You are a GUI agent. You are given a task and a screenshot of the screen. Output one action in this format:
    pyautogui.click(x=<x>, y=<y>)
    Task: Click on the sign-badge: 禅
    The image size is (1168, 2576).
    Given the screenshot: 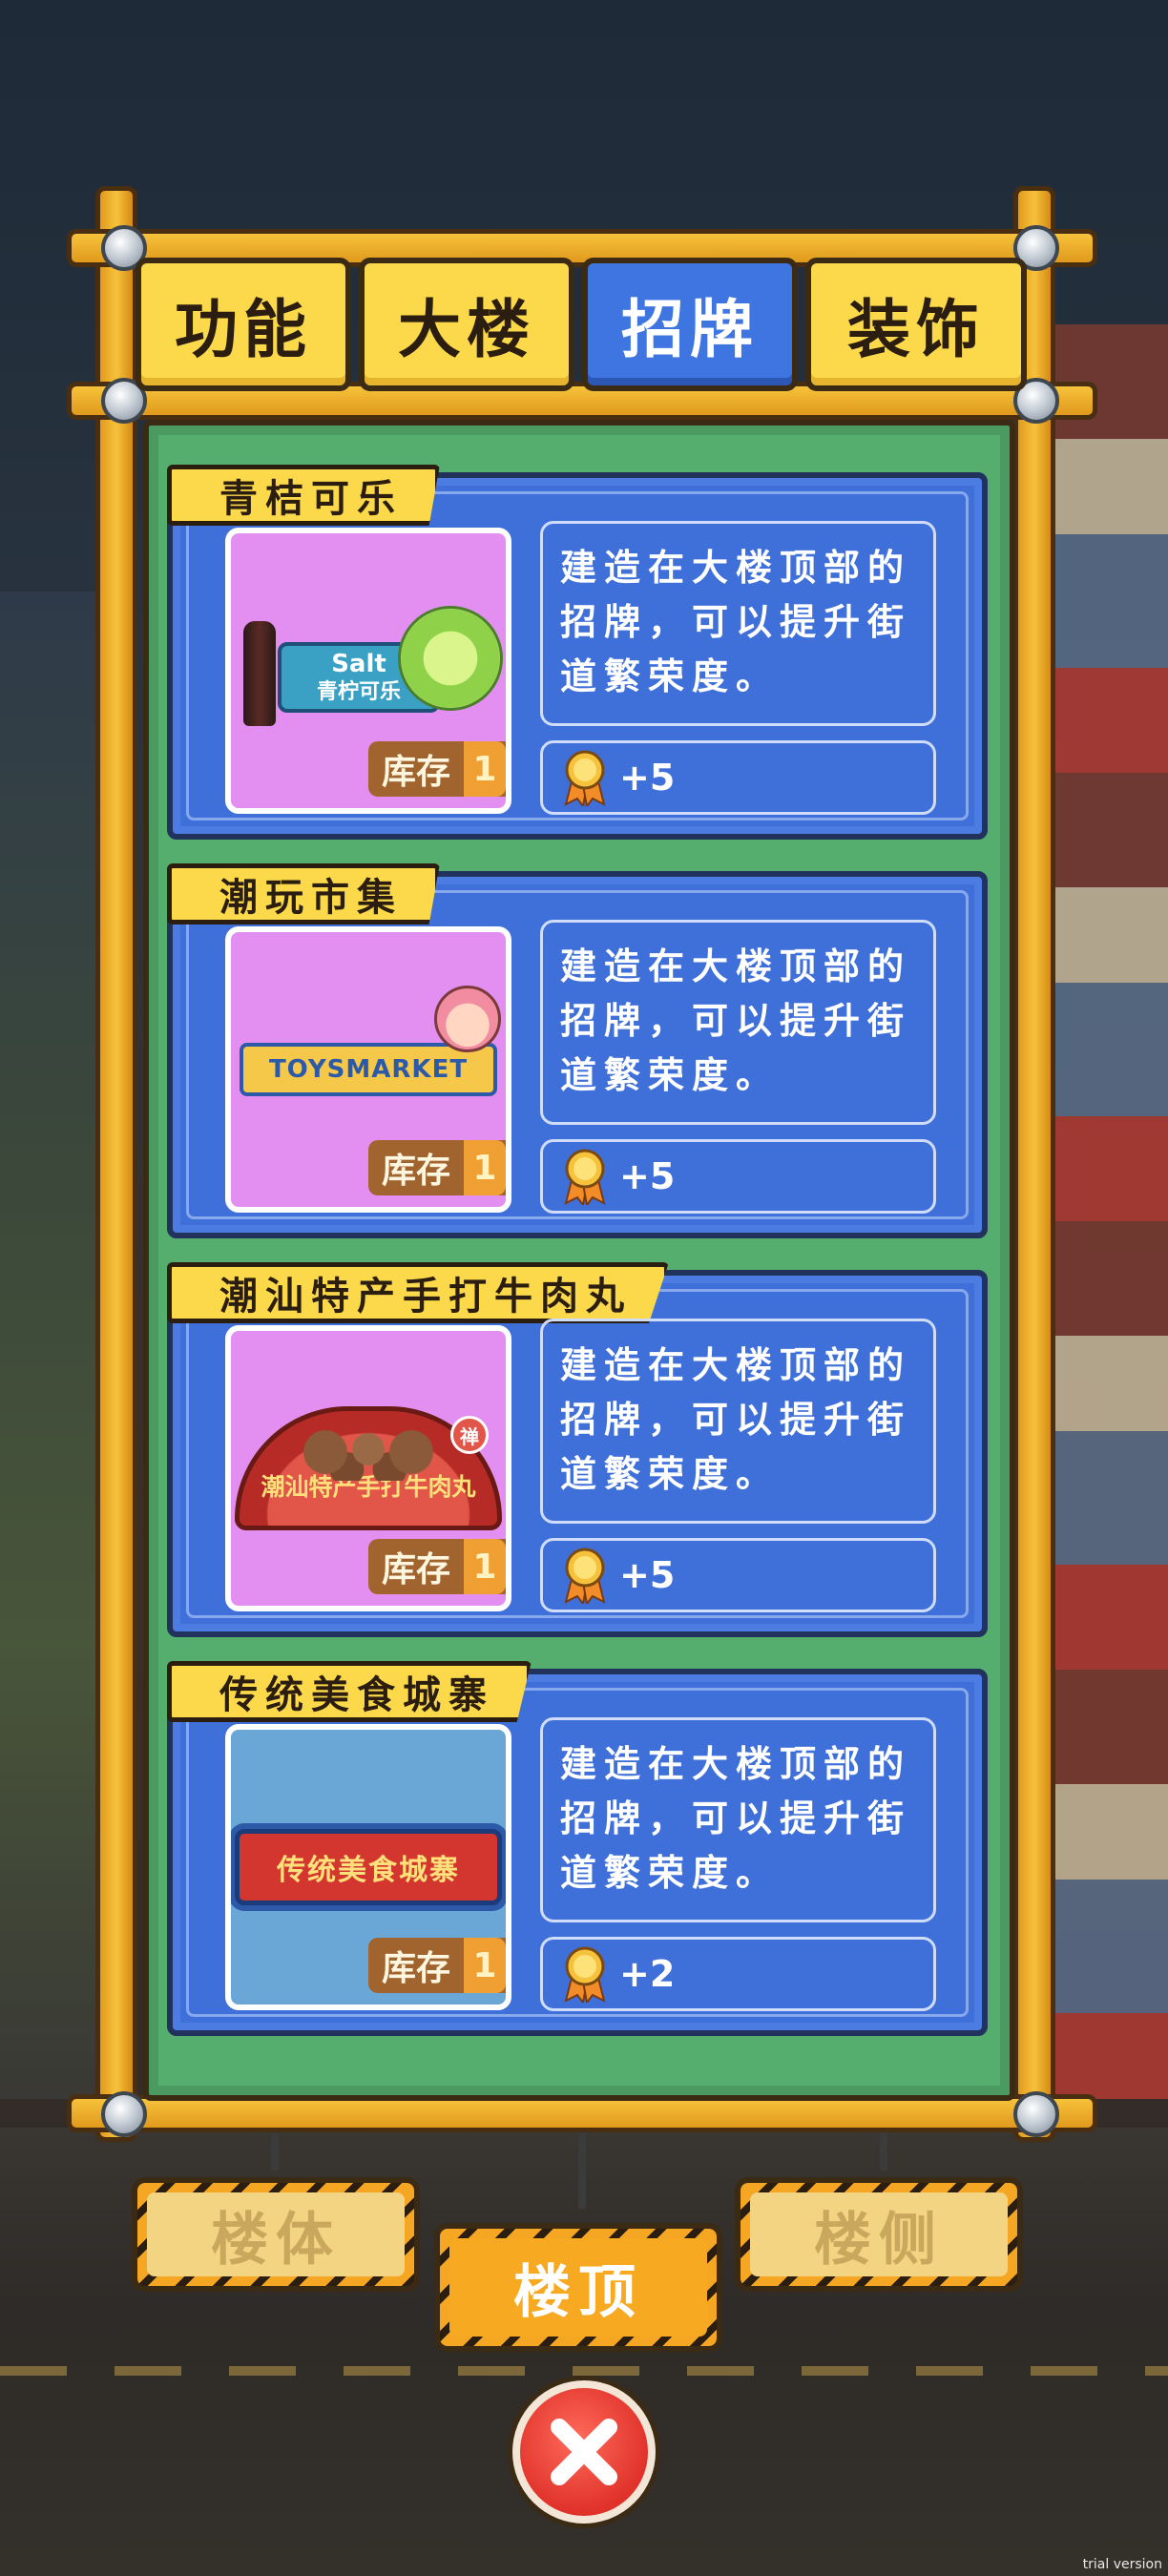 What is the action you would take?
    pyautogui.click(x=469, y=1435)
    